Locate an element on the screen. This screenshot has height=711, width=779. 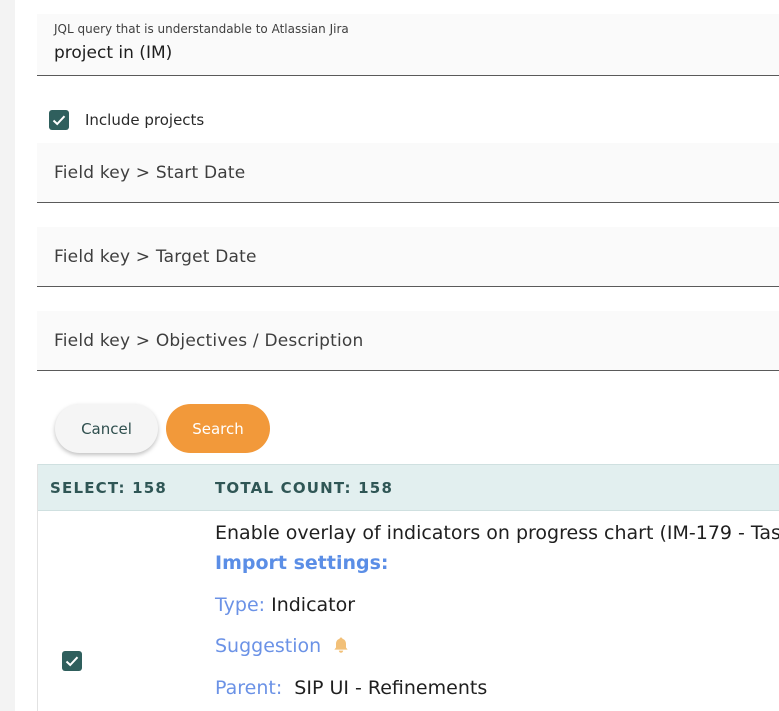
suggestion-label: Suggestion is located at coordinates (268, 646).